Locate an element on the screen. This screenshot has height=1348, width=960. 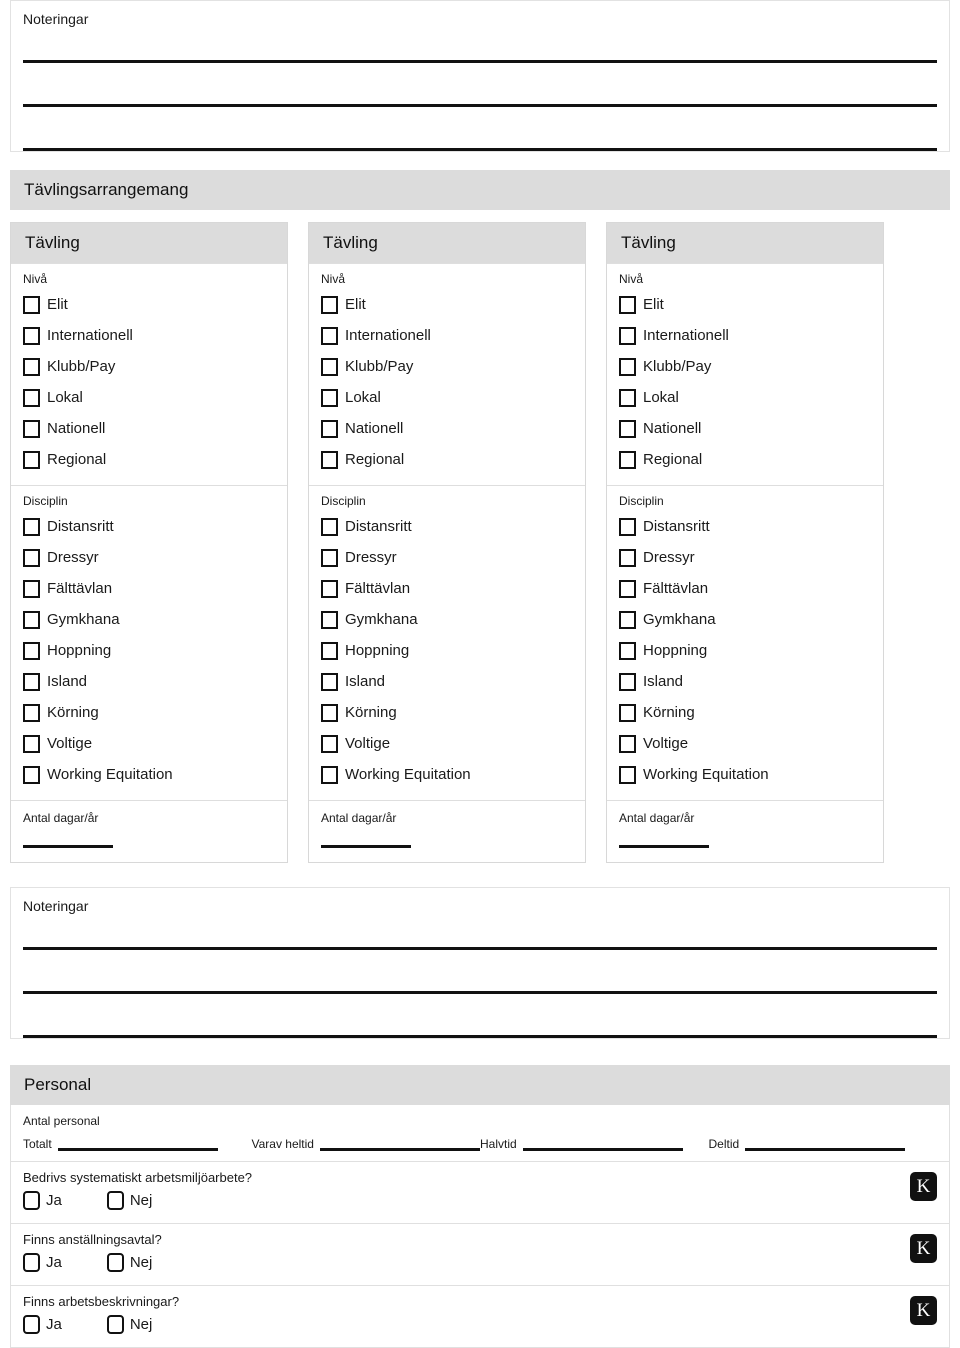
question-3-option-yes: Ja is located at coordinates (42, 1324).